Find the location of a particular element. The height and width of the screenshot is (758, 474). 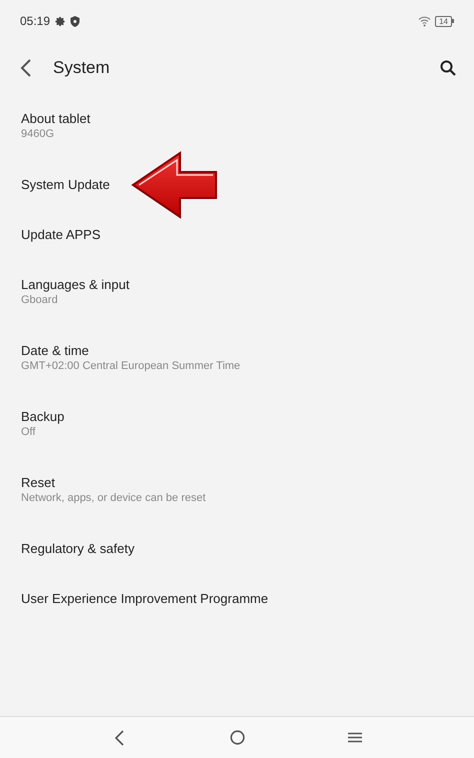

settings-item: System Update is located at coordinates (237, 184).